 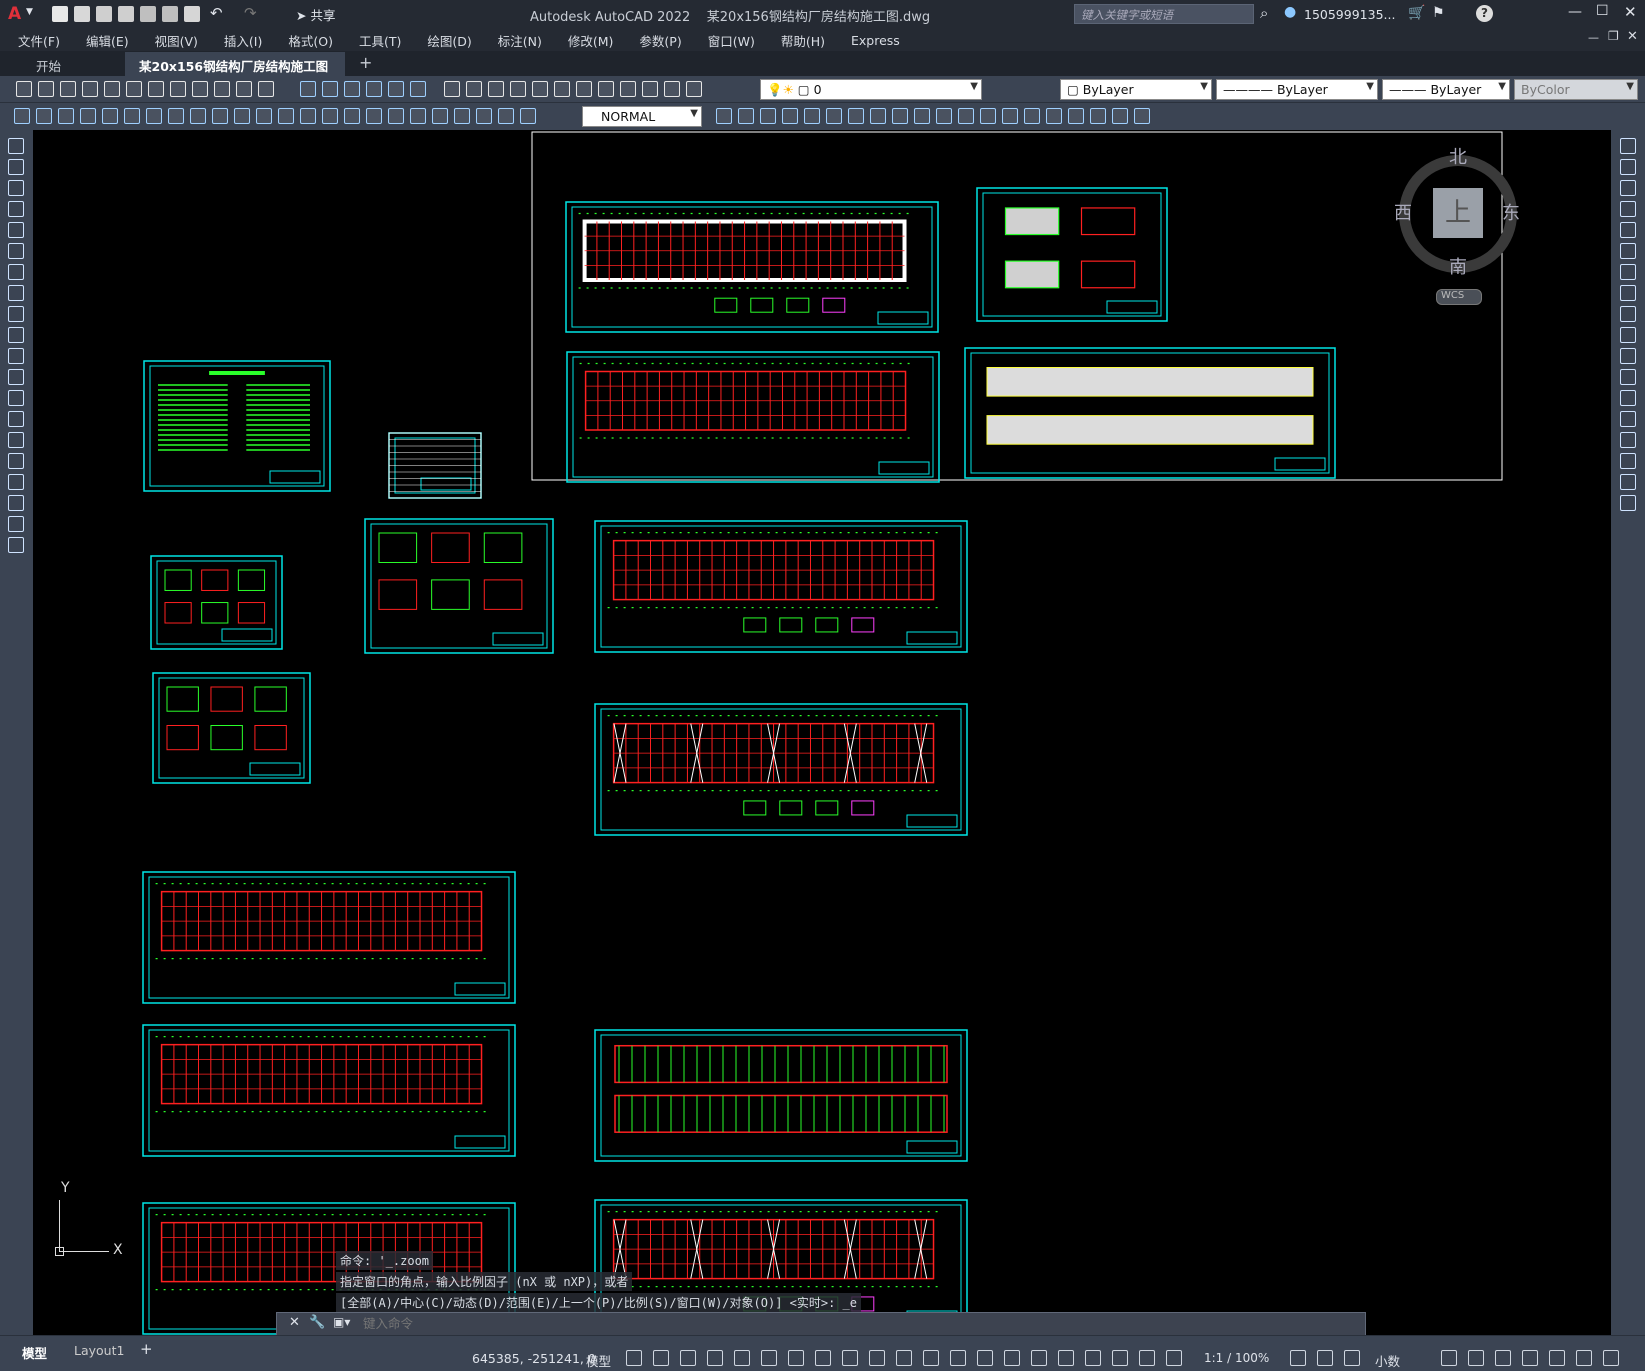 I want to click on cart-icon: 🛒, so click(x=1416, y=13).